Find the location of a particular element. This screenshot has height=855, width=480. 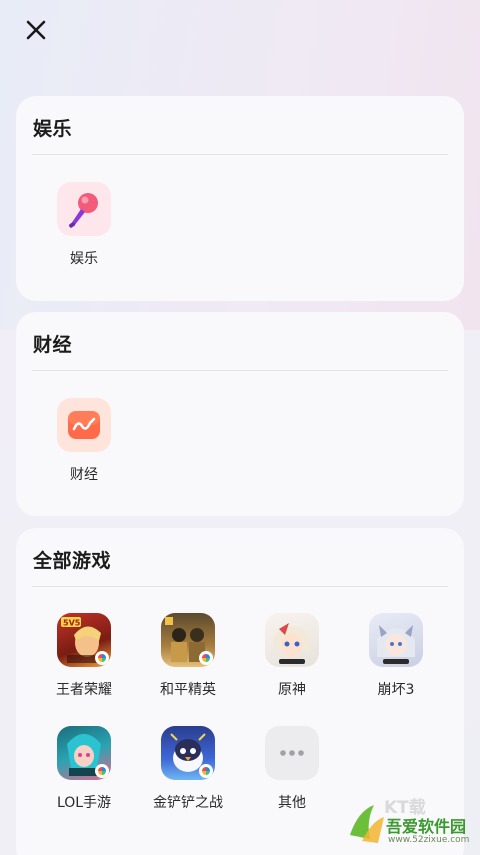

tile-label: 财经 is located at coordinates (84, 475).